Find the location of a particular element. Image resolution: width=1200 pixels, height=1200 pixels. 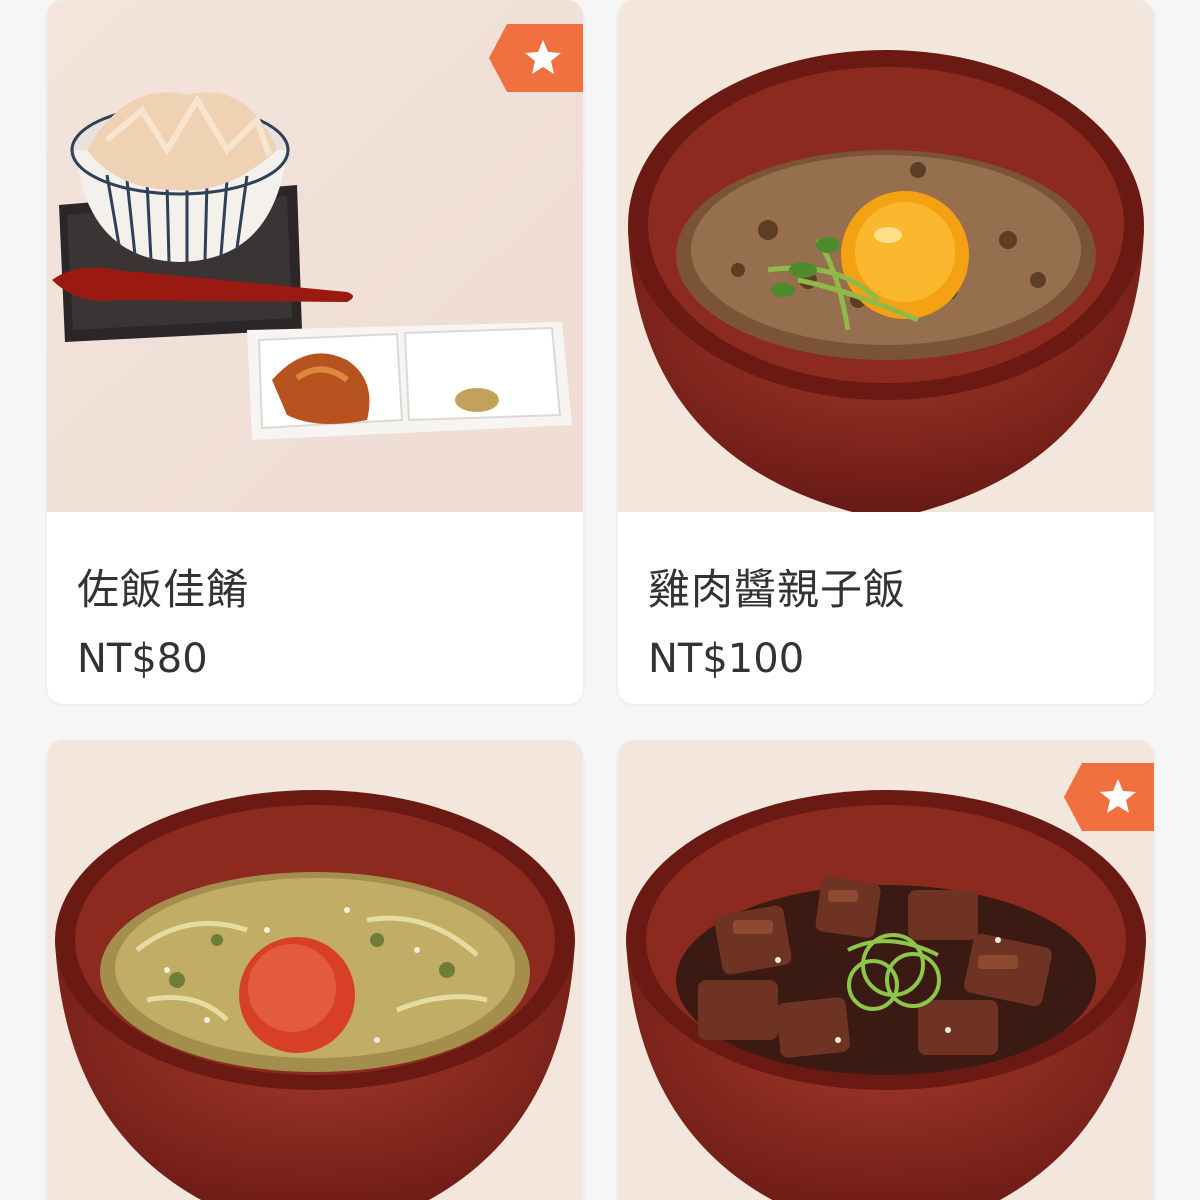

menu-item-name: 佐飯佳餚 is located at coordinates (163, 589).